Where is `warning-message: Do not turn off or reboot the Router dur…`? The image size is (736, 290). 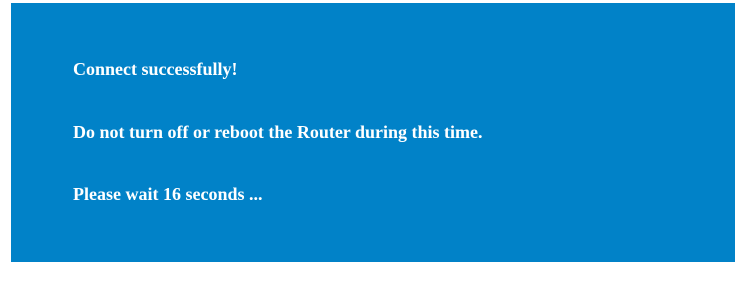
warning-message: Do not turn off or reboot the Router dur… is located at coordinates (278, 132).